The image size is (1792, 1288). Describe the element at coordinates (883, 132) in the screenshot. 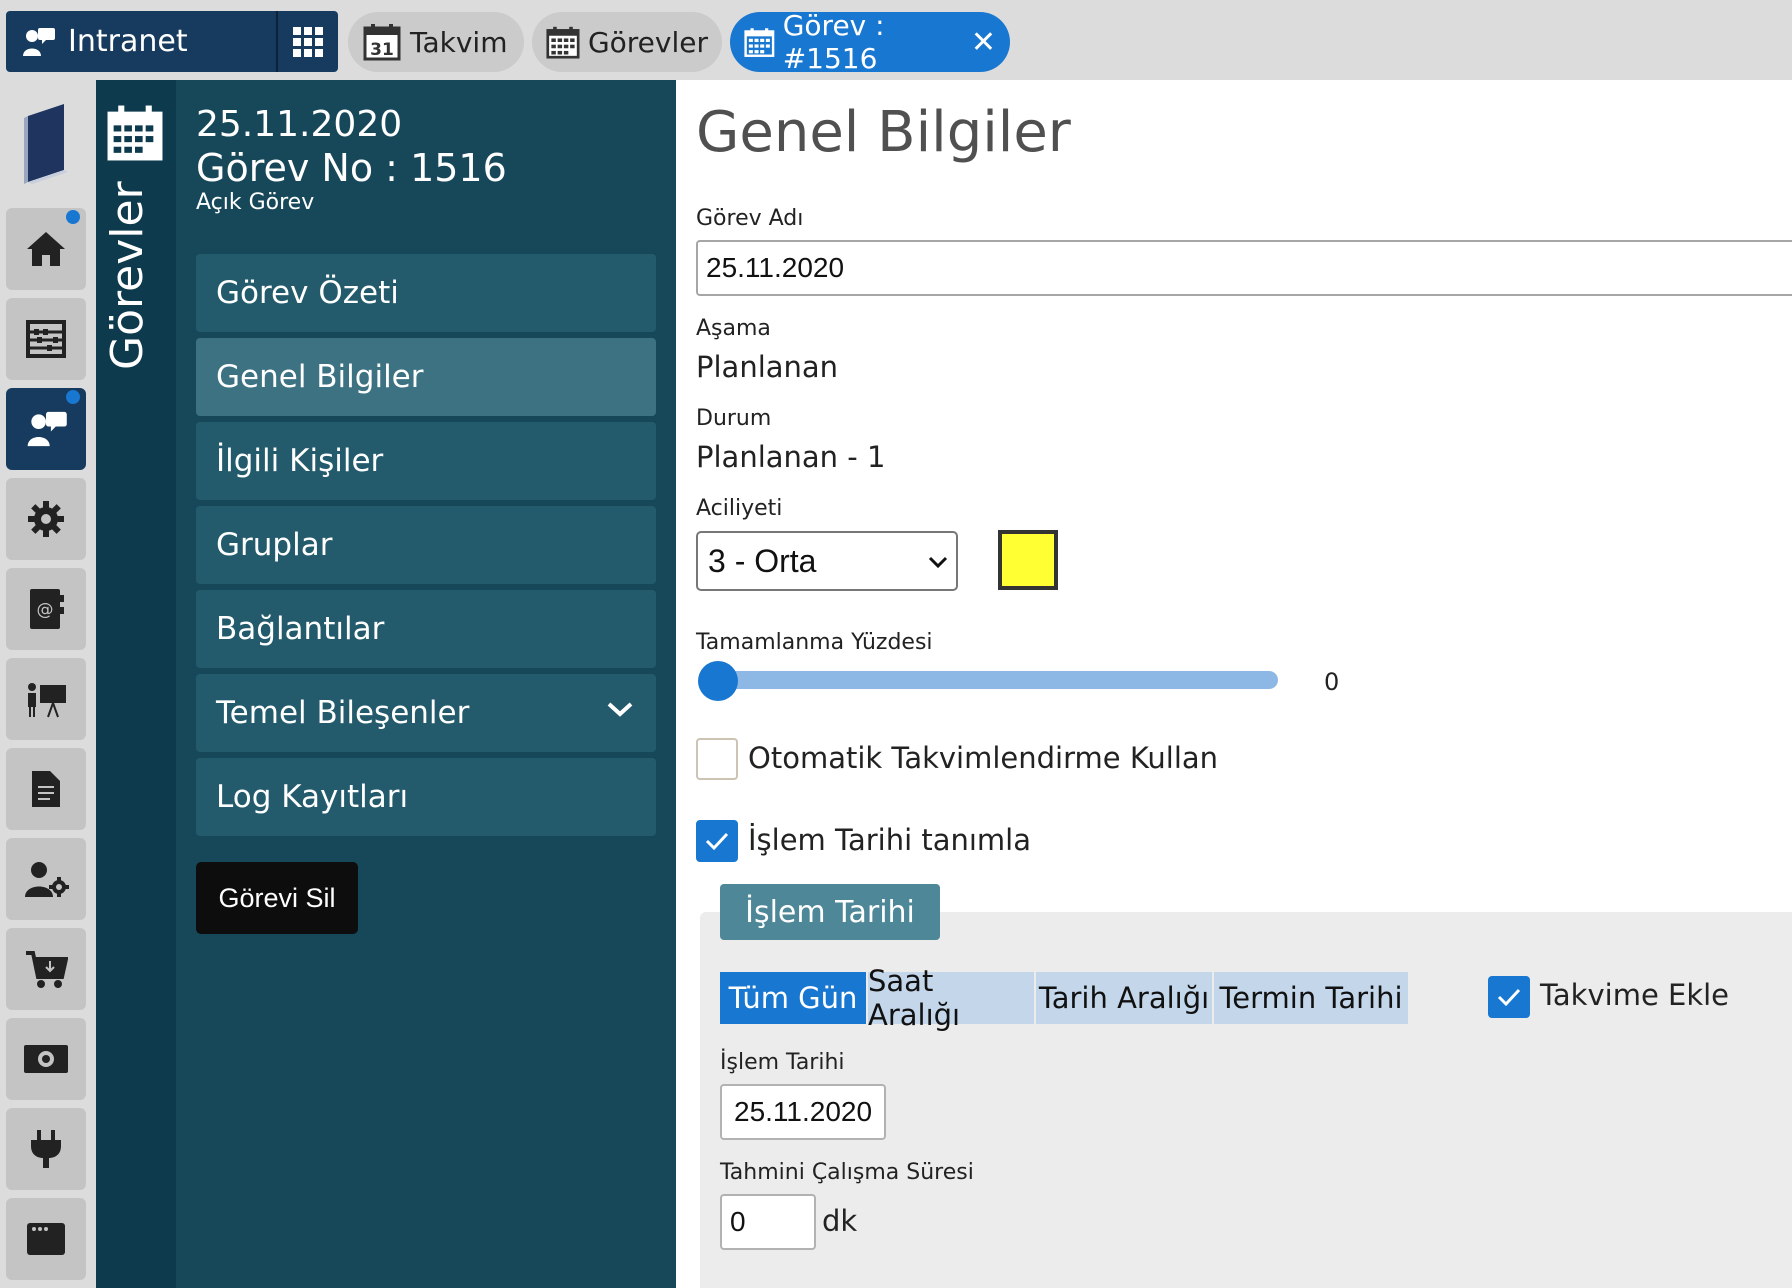

I see `page-title: Genel Bilgiler` at that location.